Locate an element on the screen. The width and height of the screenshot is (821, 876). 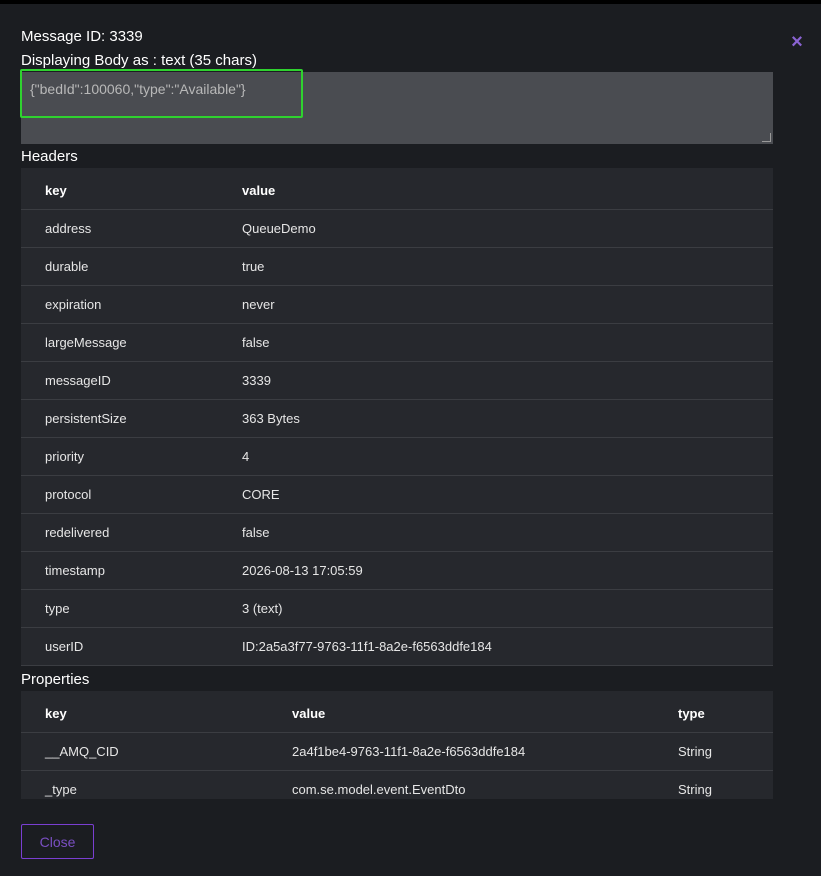
header-key: messageID is located at coordinates (78, 380).